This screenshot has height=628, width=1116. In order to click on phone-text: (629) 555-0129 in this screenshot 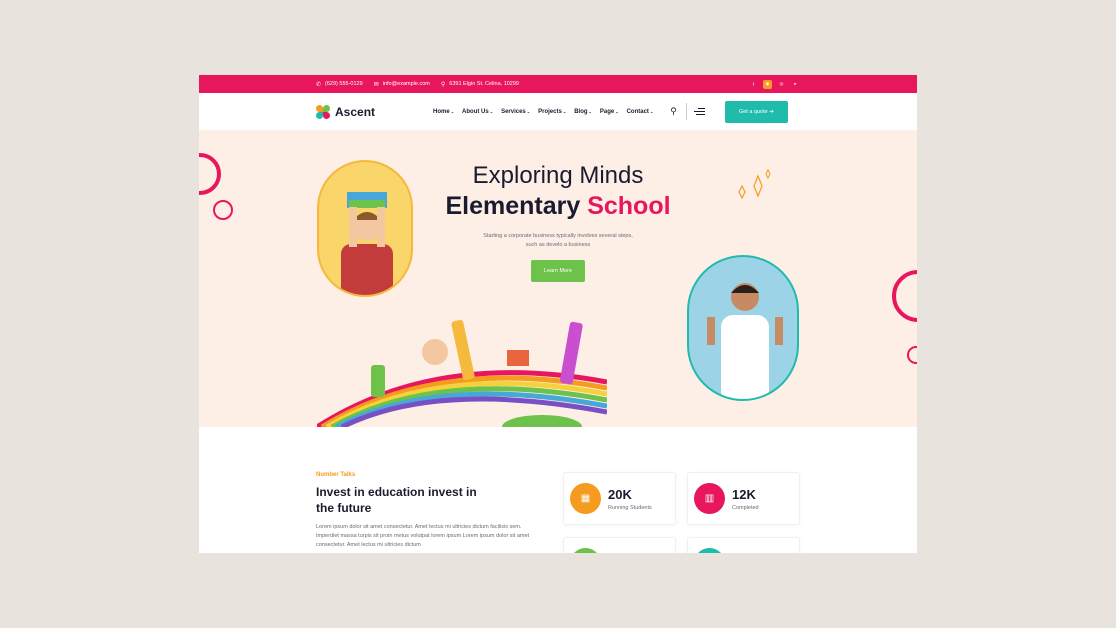, I will do `click(344, 84)`.